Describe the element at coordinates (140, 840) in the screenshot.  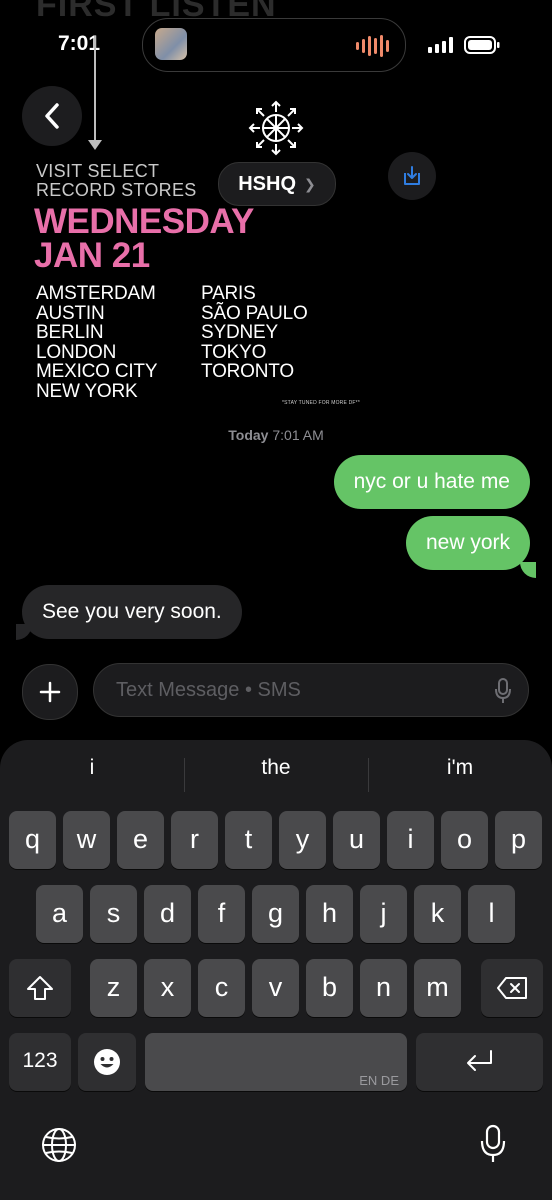
I see `key: e` at that location.